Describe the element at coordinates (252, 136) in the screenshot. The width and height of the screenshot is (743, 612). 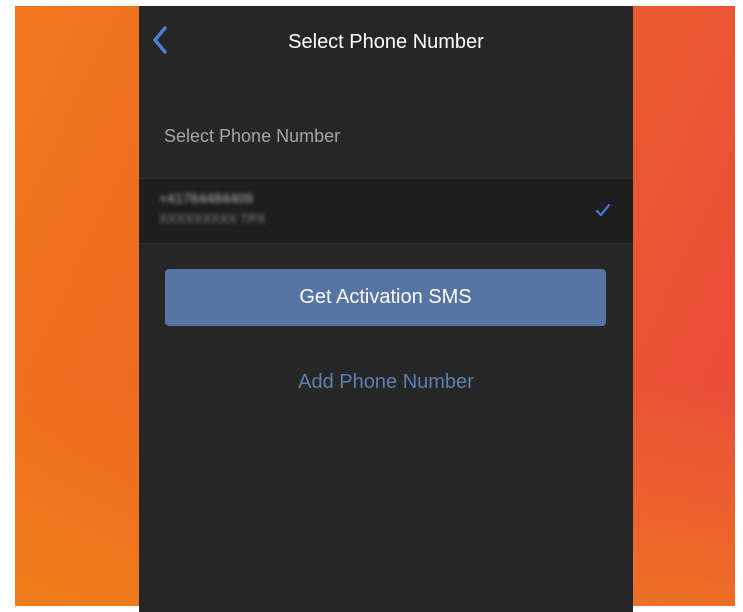
I see `section-label: Select Phone Number` at that location.